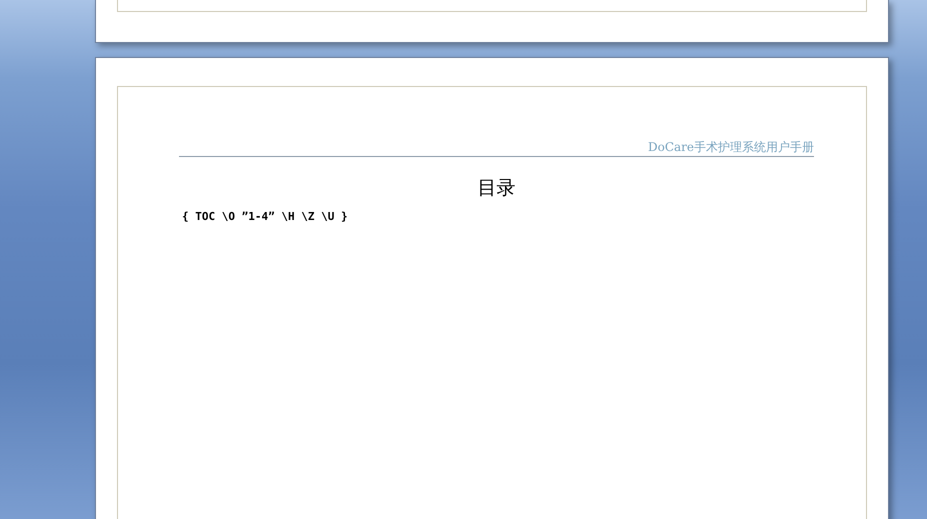  What do you see at coordinates (496, 188) in the screenshot?
I see `document-title: 目录` at bounding box center [496, 188].